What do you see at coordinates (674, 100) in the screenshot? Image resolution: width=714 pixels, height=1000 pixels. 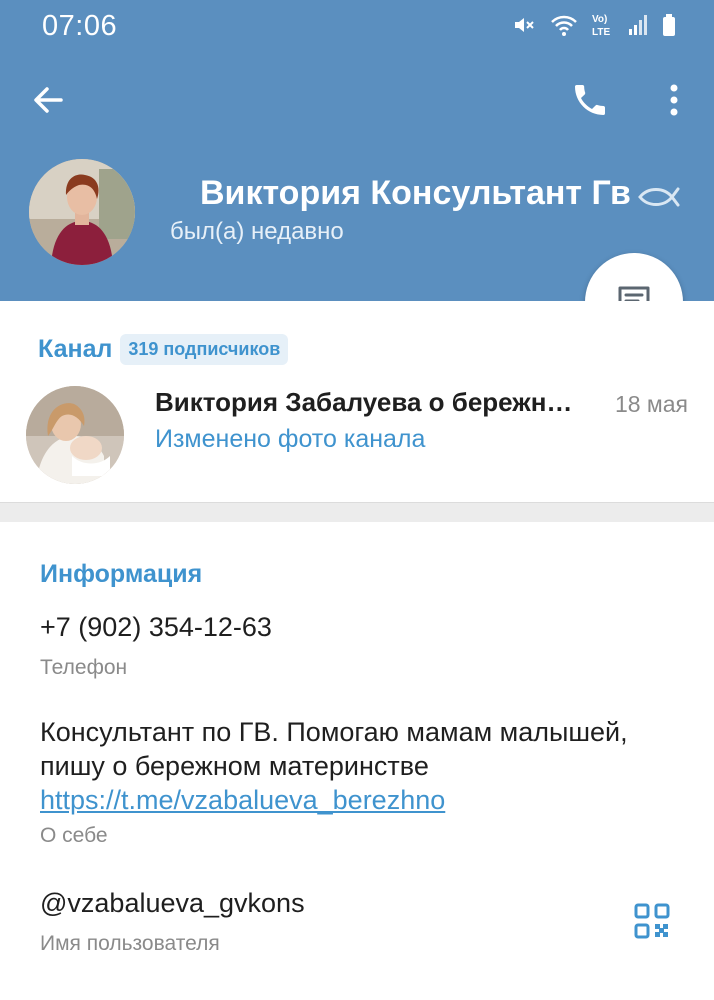 I see `more-vertical-icon` at bounding box center [674, 100].